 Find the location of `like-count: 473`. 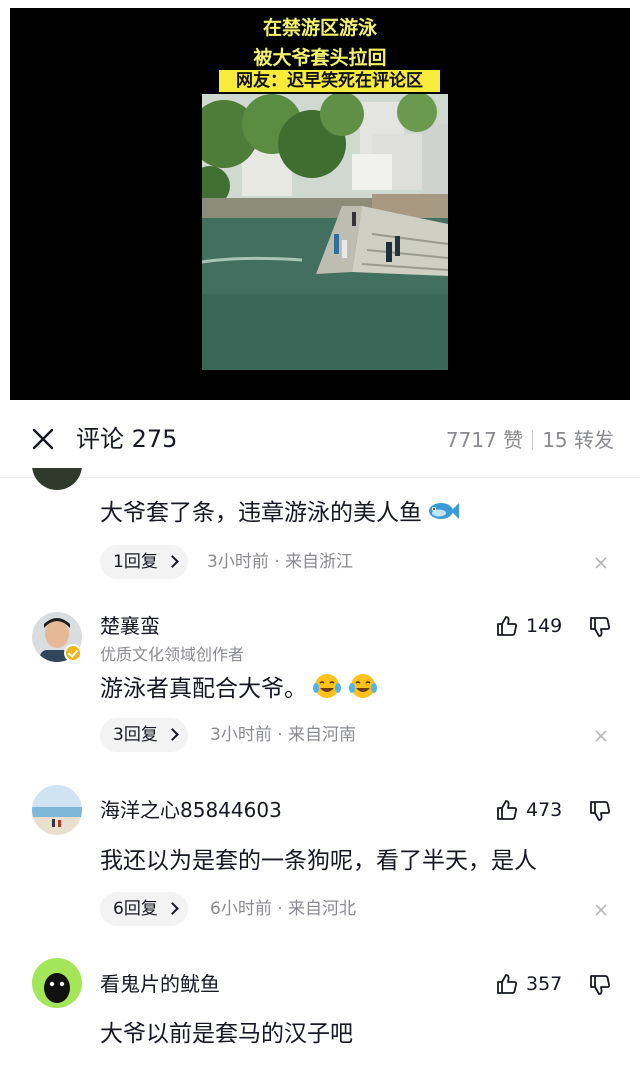

like-count: 473 is located at coordinates (544, 810).